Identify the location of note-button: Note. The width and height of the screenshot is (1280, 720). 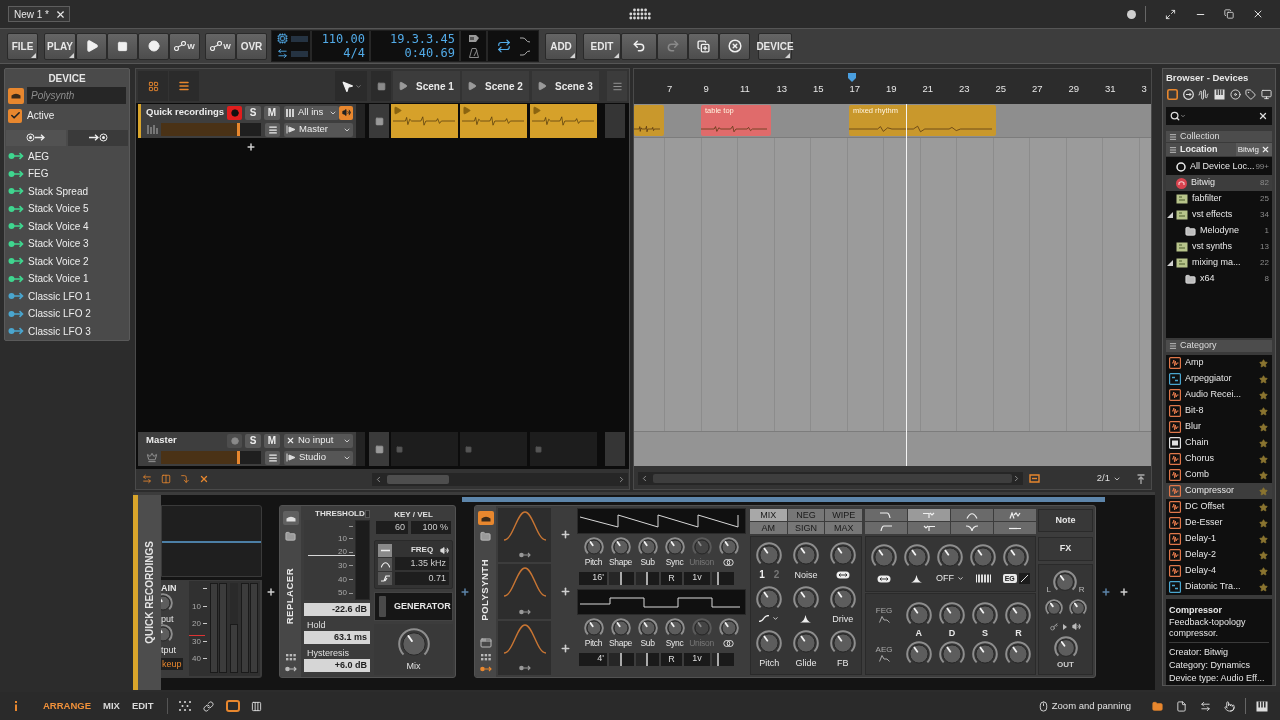
(1065, 520).